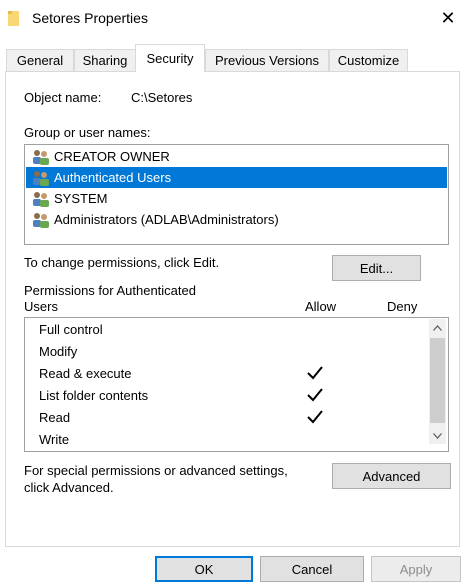  I want to click on user-item-label: Administrators (ADLAB\Administrators), so click(166, 219).